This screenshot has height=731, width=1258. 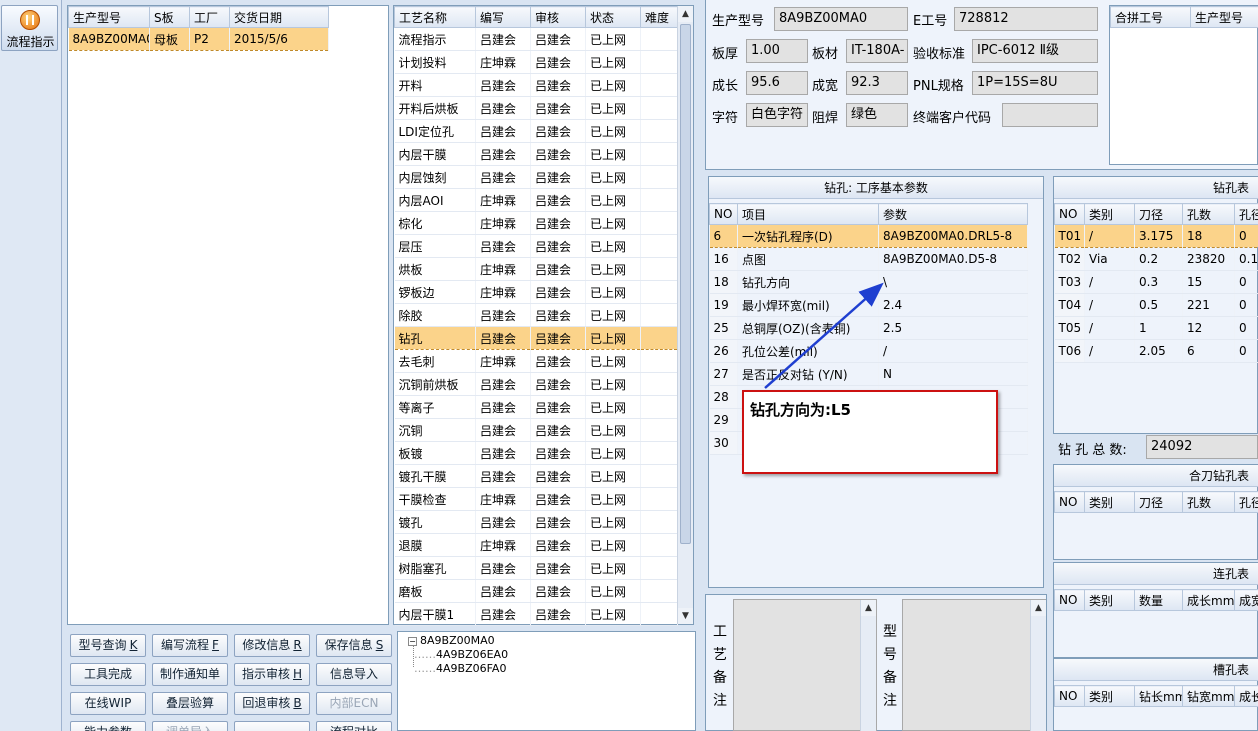 I want to click on cust-field, so click(x=1050, y=115).